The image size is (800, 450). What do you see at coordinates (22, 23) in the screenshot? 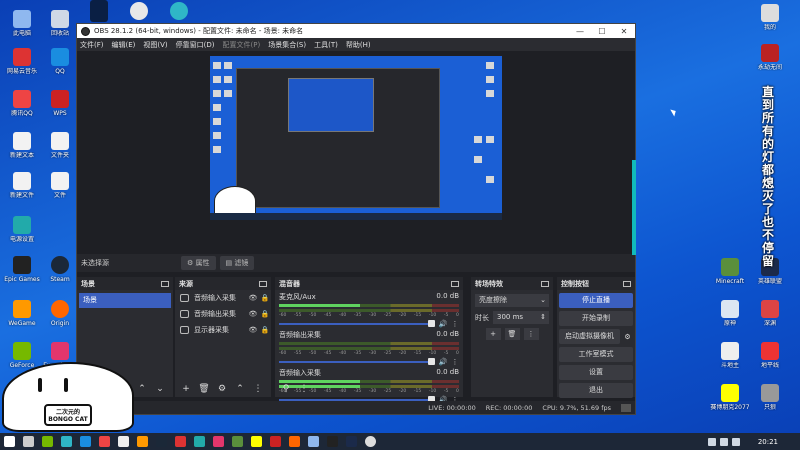
I see `desktop-icon: 此电脑` at bounding box center [22, 23].